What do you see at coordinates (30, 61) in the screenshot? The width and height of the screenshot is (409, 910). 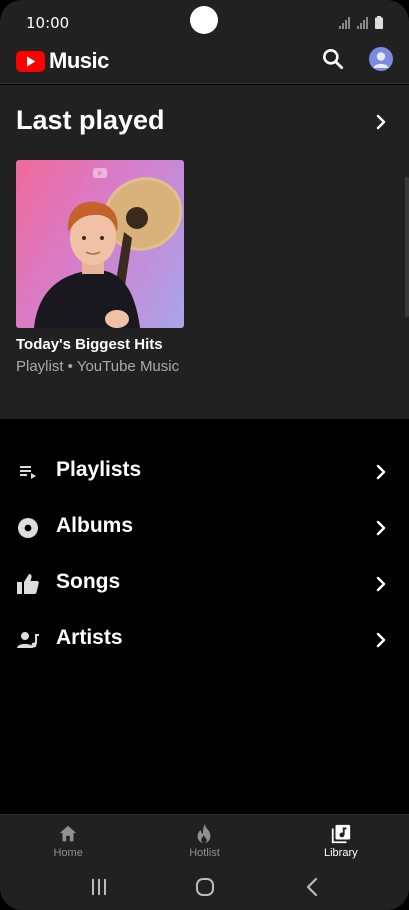 I see `youtube-play-icon` at bounding box center [30, 61].